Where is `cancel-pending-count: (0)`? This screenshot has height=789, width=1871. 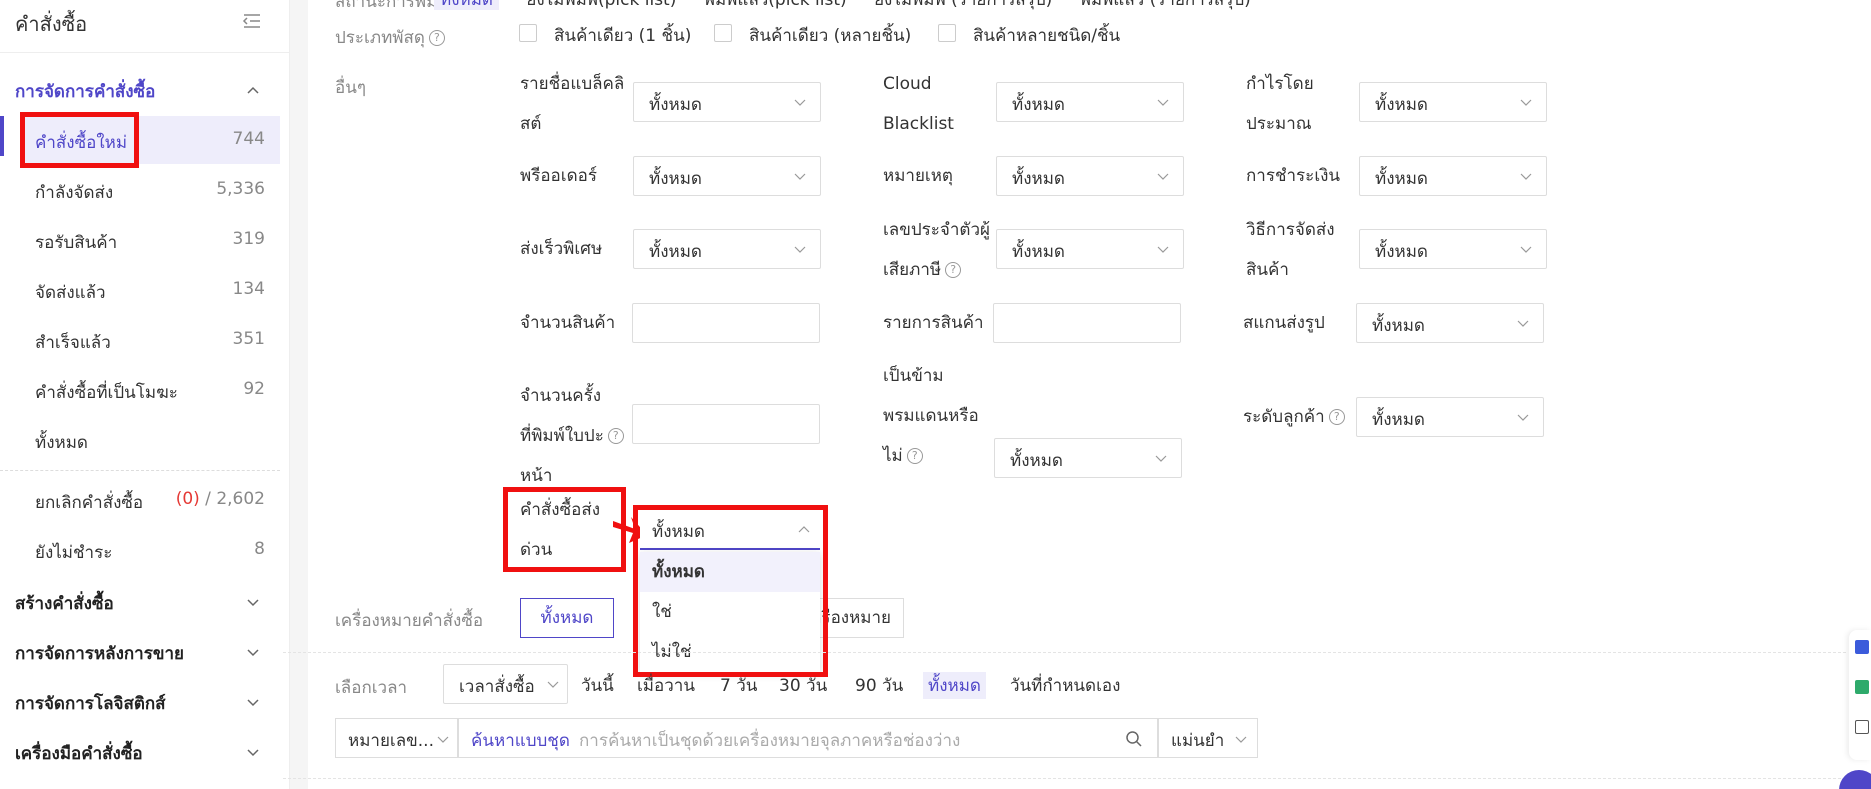 cancel-pending-count: (0) is located at coordinates (187, 499).